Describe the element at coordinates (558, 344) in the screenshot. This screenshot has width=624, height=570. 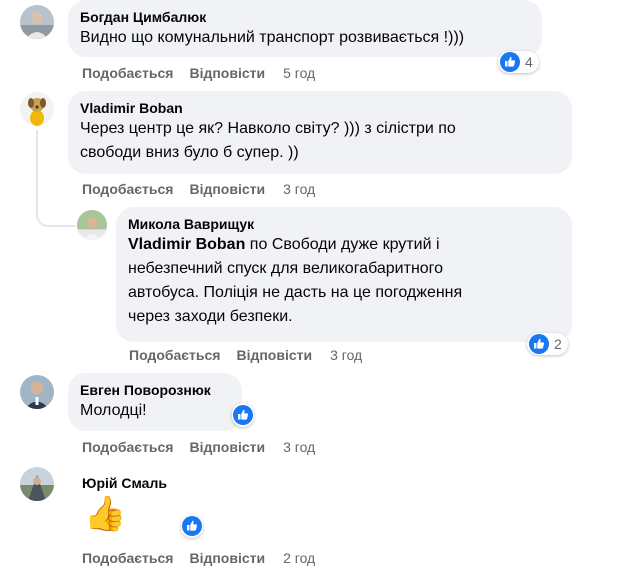
I see `reaction-count: 2` at that location.